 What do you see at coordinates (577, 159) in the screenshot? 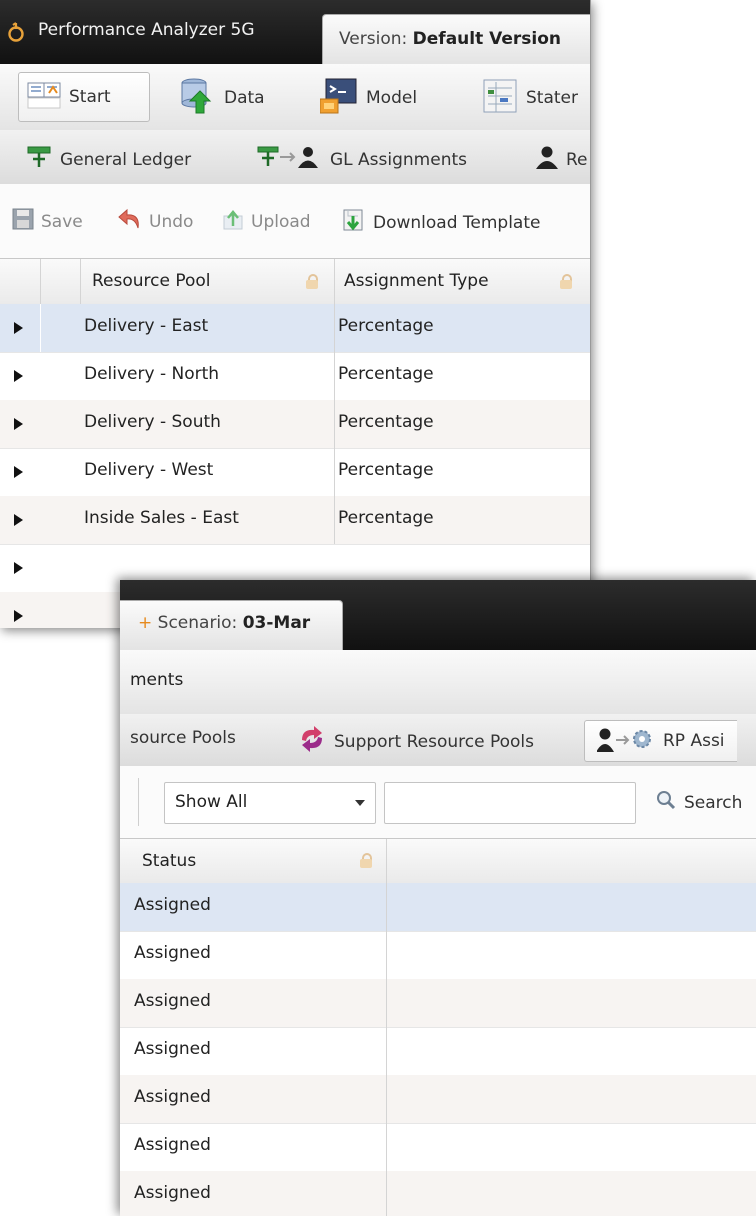
I see `subnav-resources-label: Re` at bounding box center [577, 159].